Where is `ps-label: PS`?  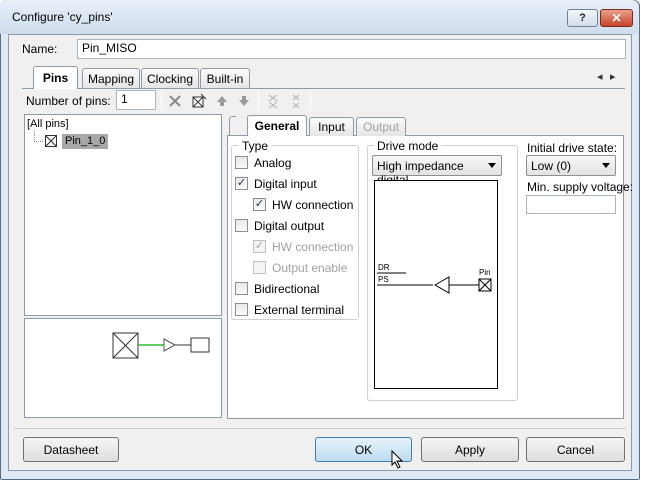
ps-label: PS is located at coordinates (383, 279).